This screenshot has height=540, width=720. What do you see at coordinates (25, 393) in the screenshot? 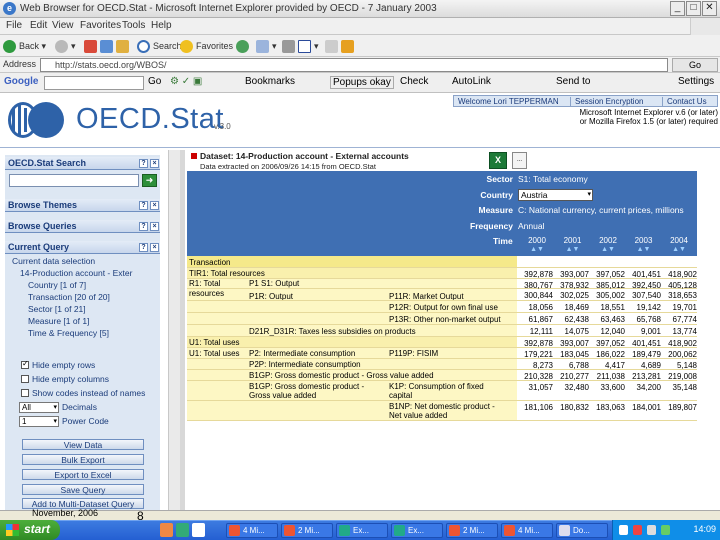
I see `show-codes-checkbox` at bounding box center [25, 393].